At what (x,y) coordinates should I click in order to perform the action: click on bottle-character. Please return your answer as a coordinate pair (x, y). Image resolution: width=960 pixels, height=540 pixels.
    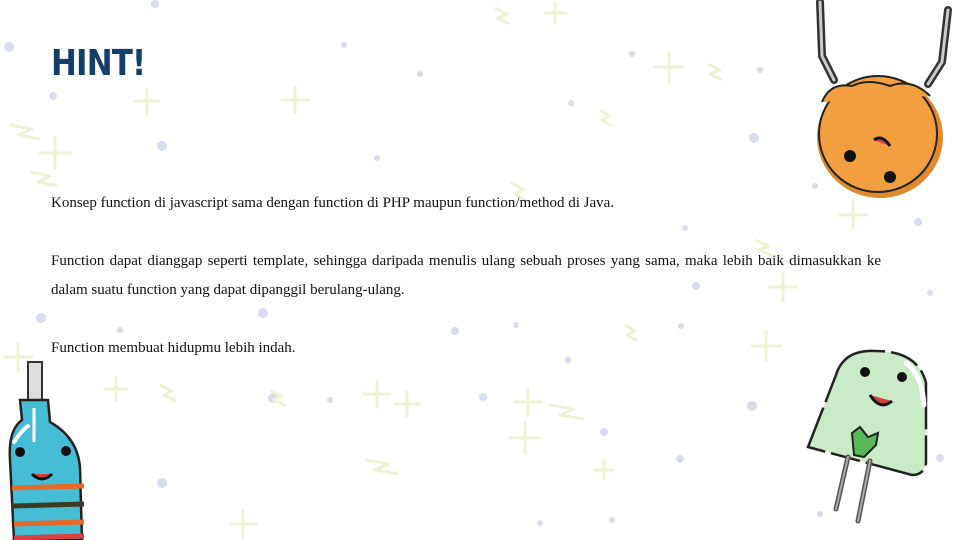
    Looking at the image, I should click on (46, 450).